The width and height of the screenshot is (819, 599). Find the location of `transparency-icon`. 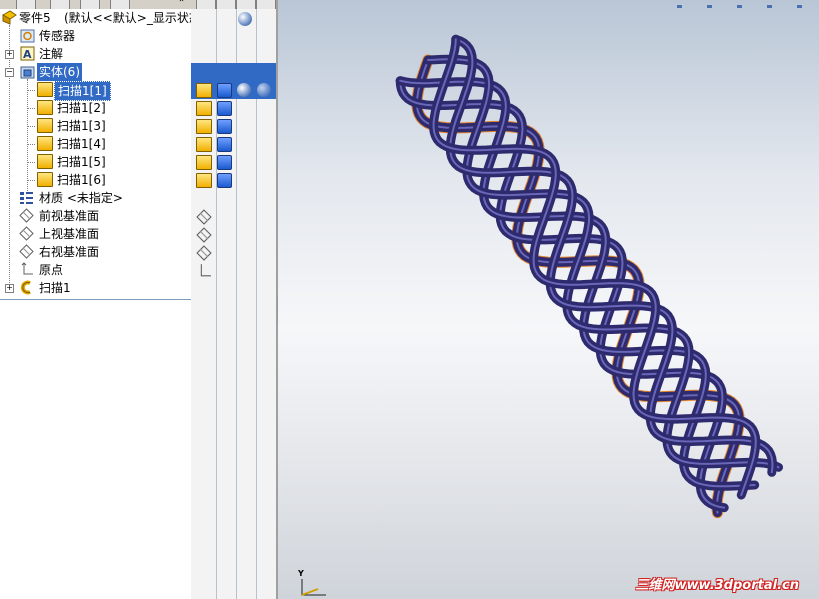

transparency-icon is located at coordinates (264, 90).